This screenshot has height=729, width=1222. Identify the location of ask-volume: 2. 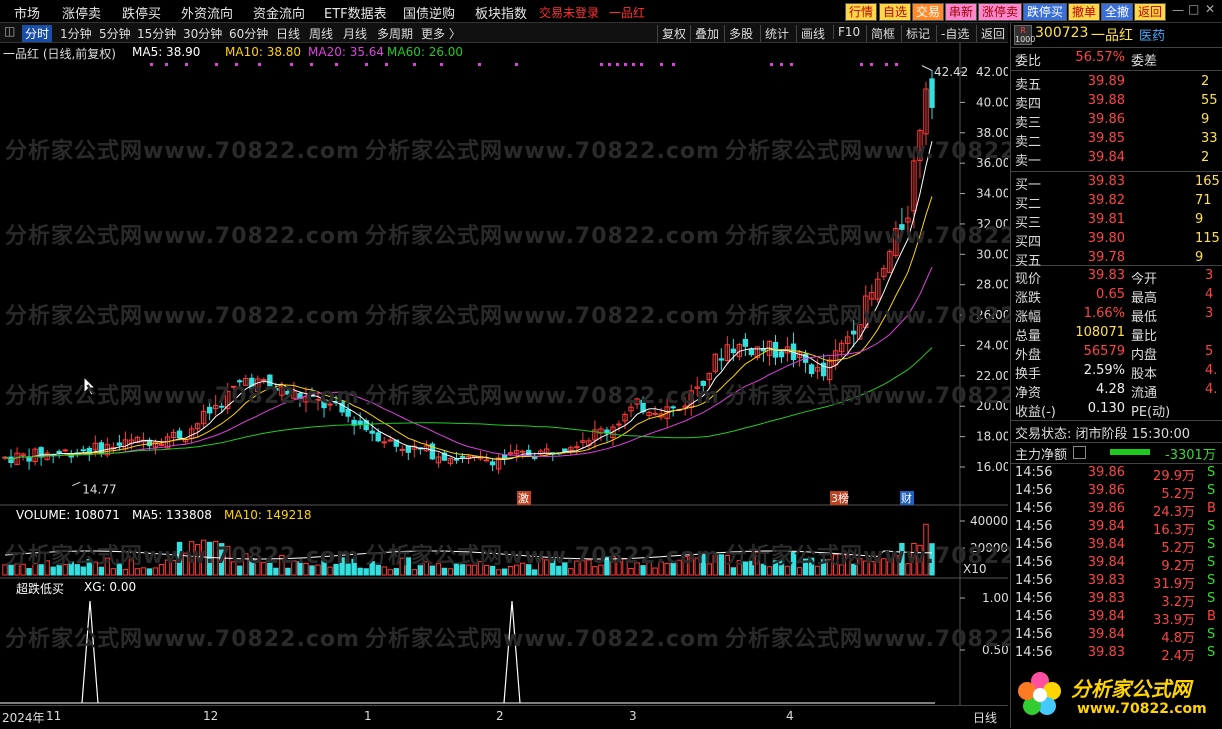
(1205, 81).